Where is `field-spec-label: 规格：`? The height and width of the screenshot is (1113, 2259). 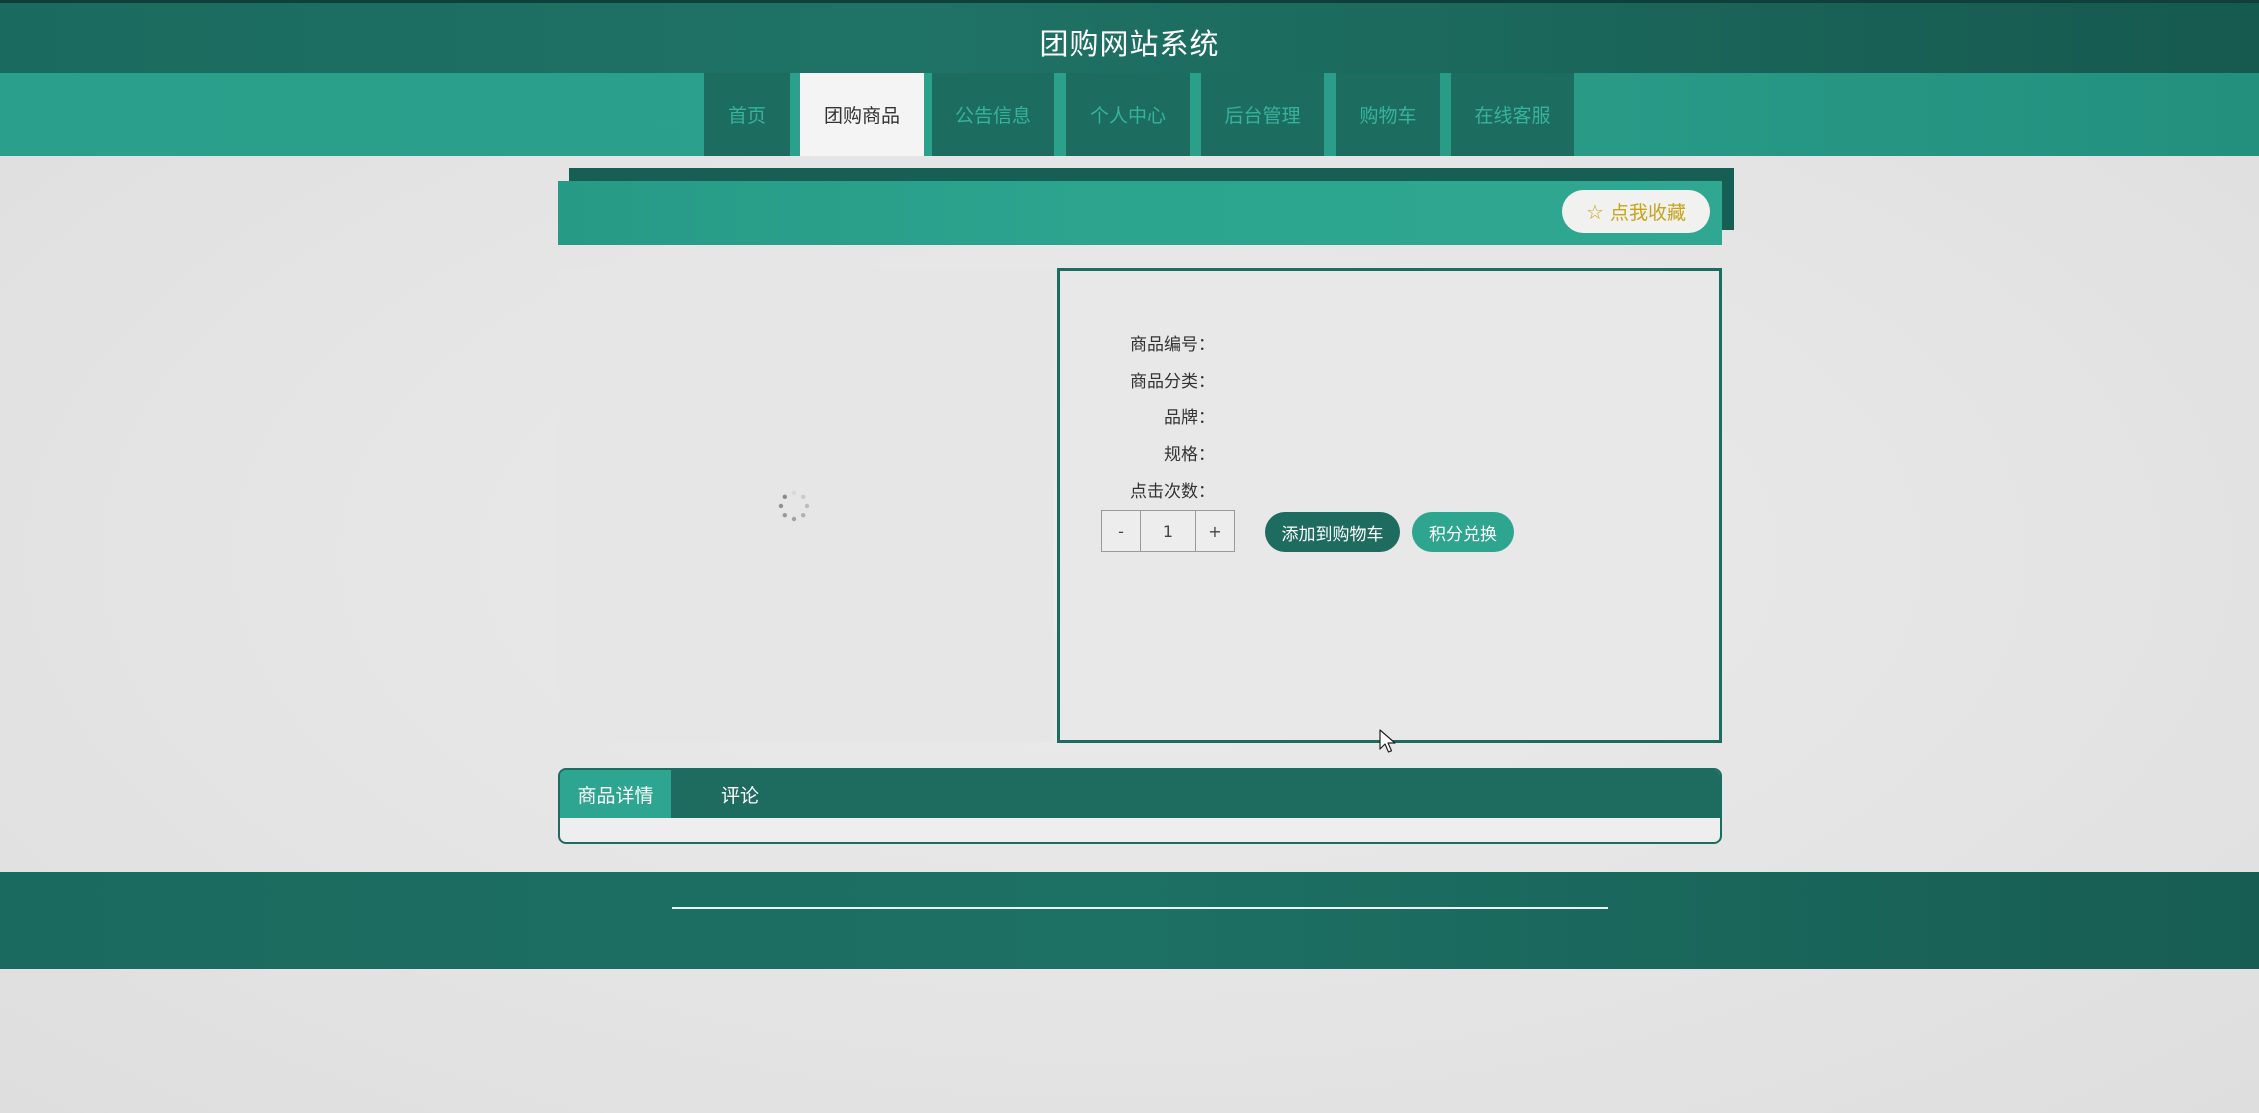 field-spec-label: 规格： is located at coordinates (1189, 455).